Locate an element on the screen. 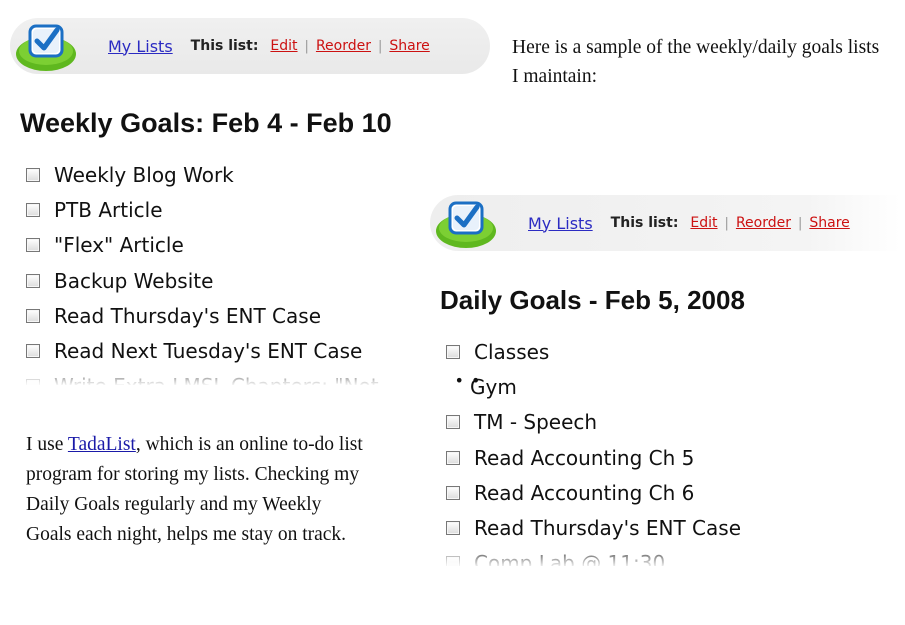  list-item: Weekly Blog Work is located at coordinates (221, 174).